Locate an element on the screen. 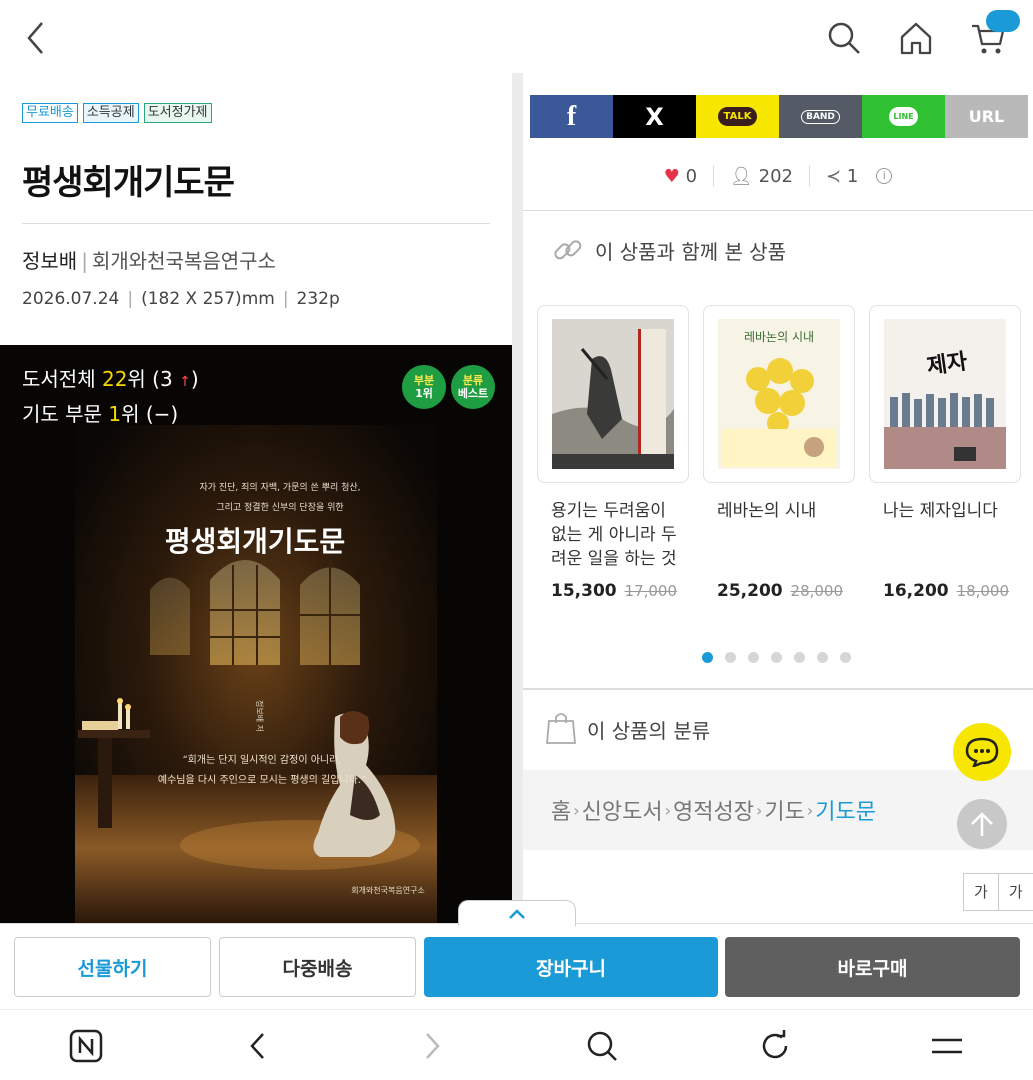 The image size is (1033, 1080). crumb-prayer: 기도 is located at coordinates (784, 810).